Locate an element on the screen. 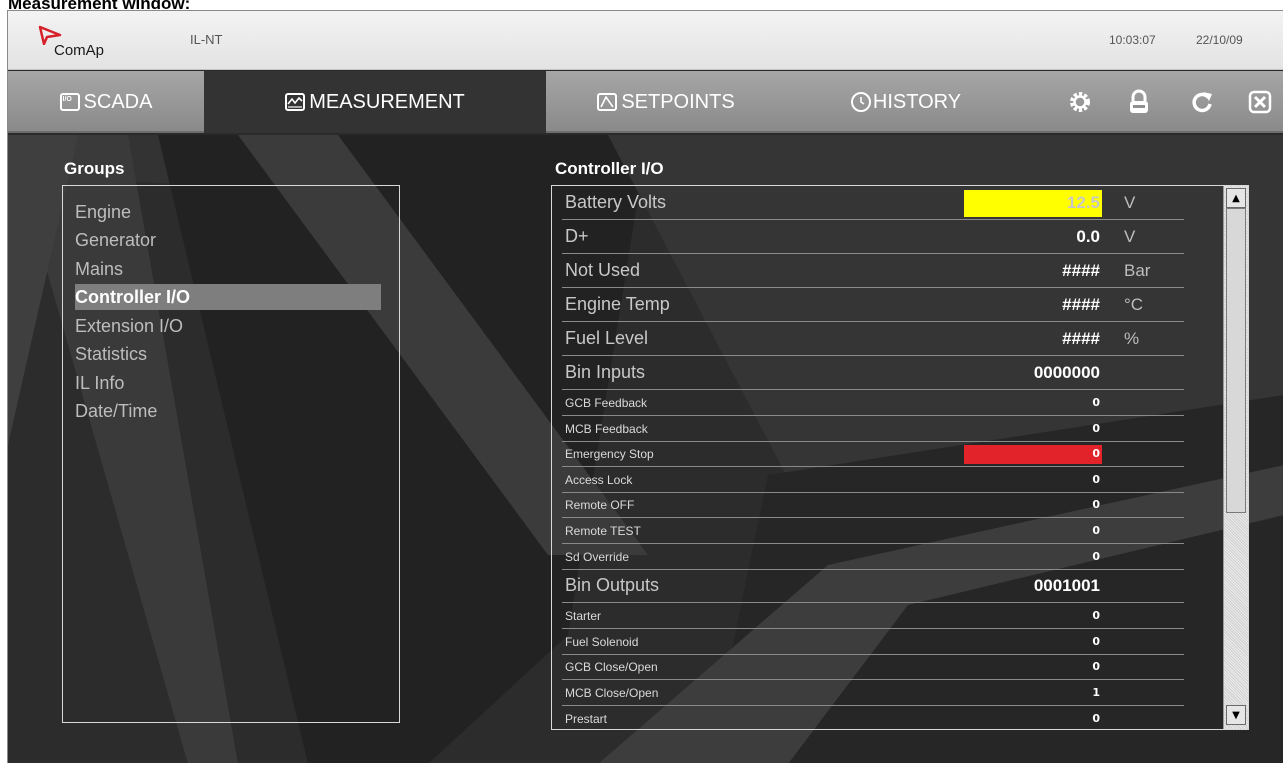 The image size is (1283, 763). clock-time: 10:03:07 is located at coordinates (1132, 40).